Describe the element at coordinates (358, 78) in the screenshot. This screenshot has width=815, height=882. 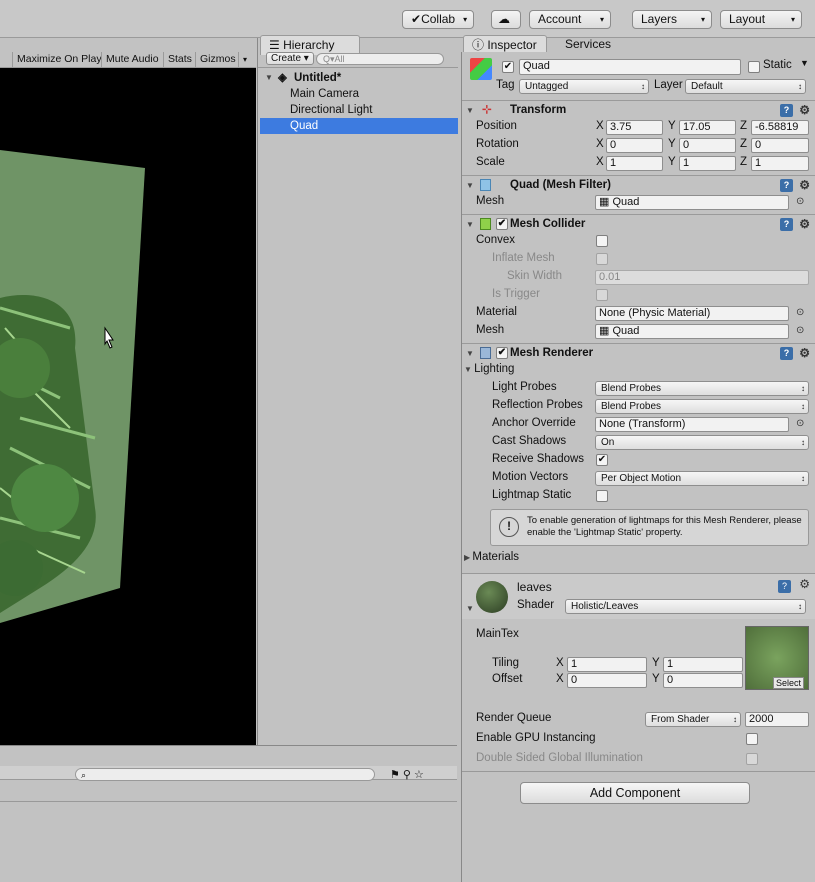
I see `scene-row: ▼ ◈ Untitled*` at that location.